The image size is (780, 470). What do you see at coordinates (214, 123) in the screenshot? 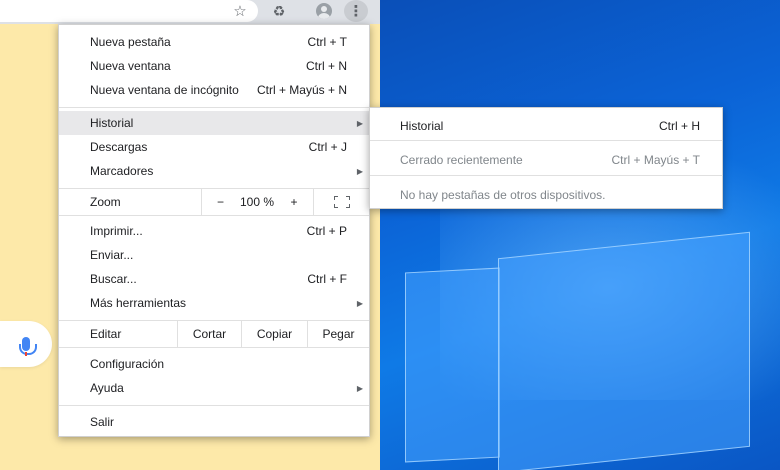
I see `menu-item-history: Historial ▶` at bounding box center [214, 123].